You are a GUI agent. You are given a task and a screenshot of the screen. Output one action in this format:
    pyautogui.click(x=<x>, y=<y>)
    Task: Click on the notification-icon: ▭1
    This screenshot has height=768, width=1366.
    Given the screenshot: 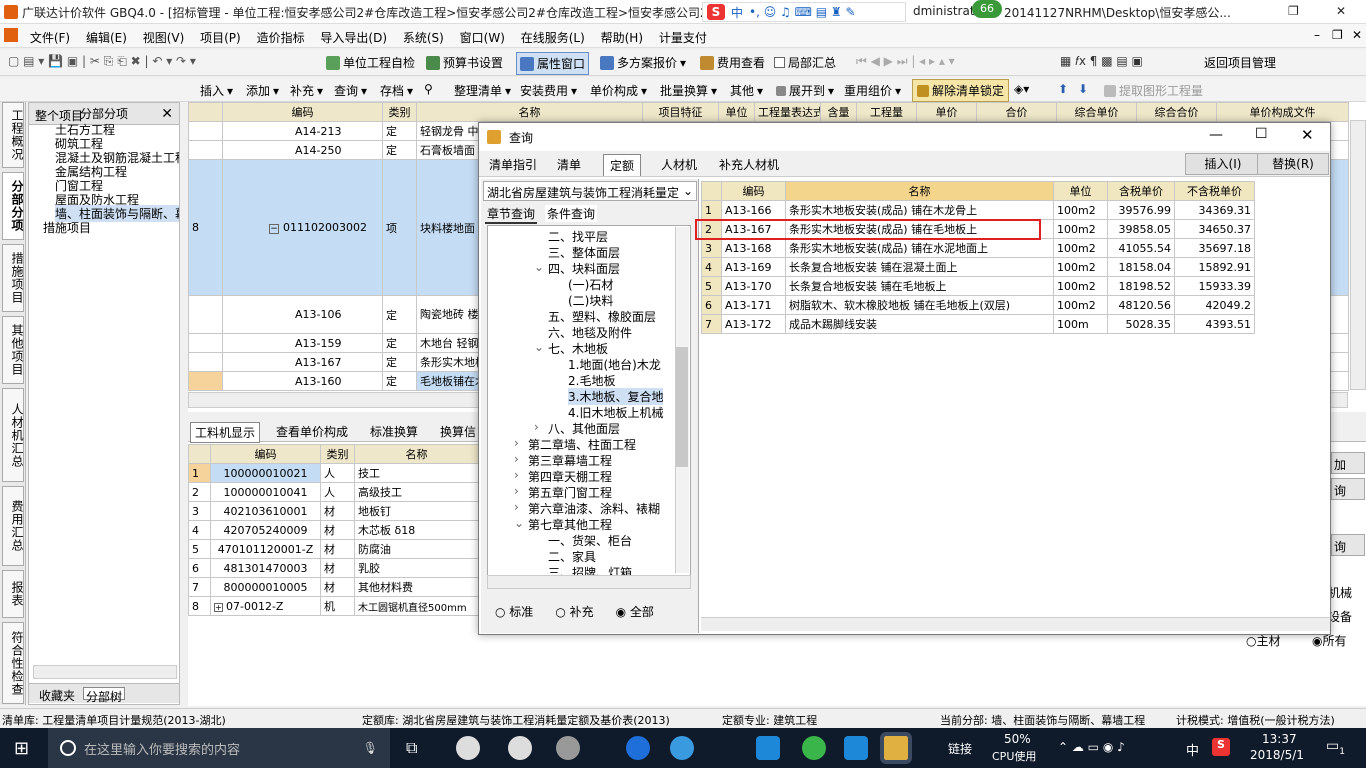 What is the action you would take?
    pyautogui.click(x=1335, y=747)
    